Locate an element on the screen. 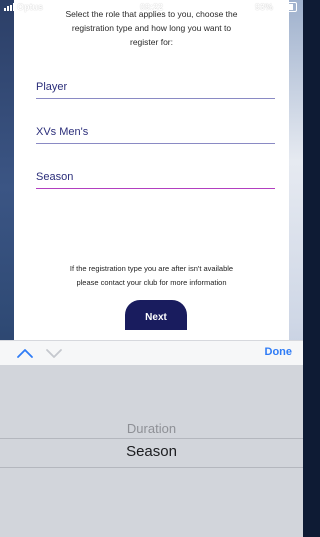 The image size is (320, 537). picker-divider-bottom is located at coordinates (151, 467).